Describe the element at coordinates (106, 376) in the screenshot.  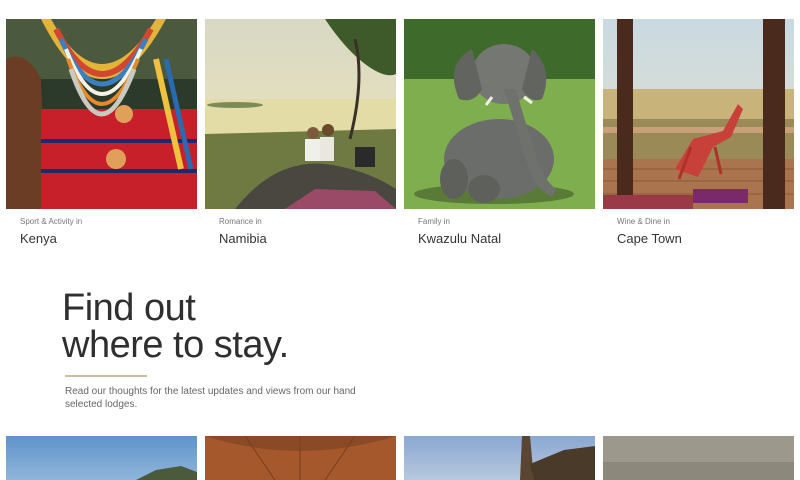
I see `accent-divider` at that location.